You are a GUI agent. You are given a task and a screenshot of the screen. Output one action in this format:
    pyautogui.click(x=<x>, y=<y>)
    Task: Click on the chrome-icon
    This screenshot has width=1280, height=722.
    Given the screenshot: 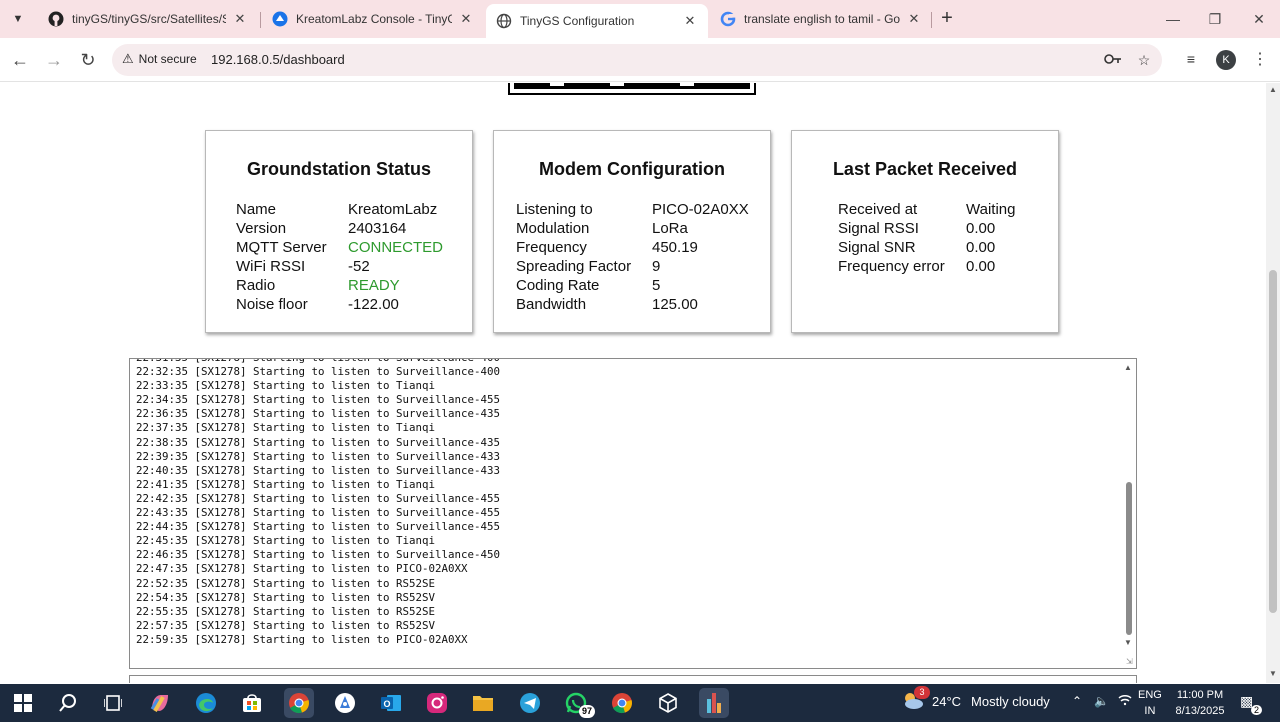 What is the action you would take?
    pyautogui.click(x=299, y=703)
    